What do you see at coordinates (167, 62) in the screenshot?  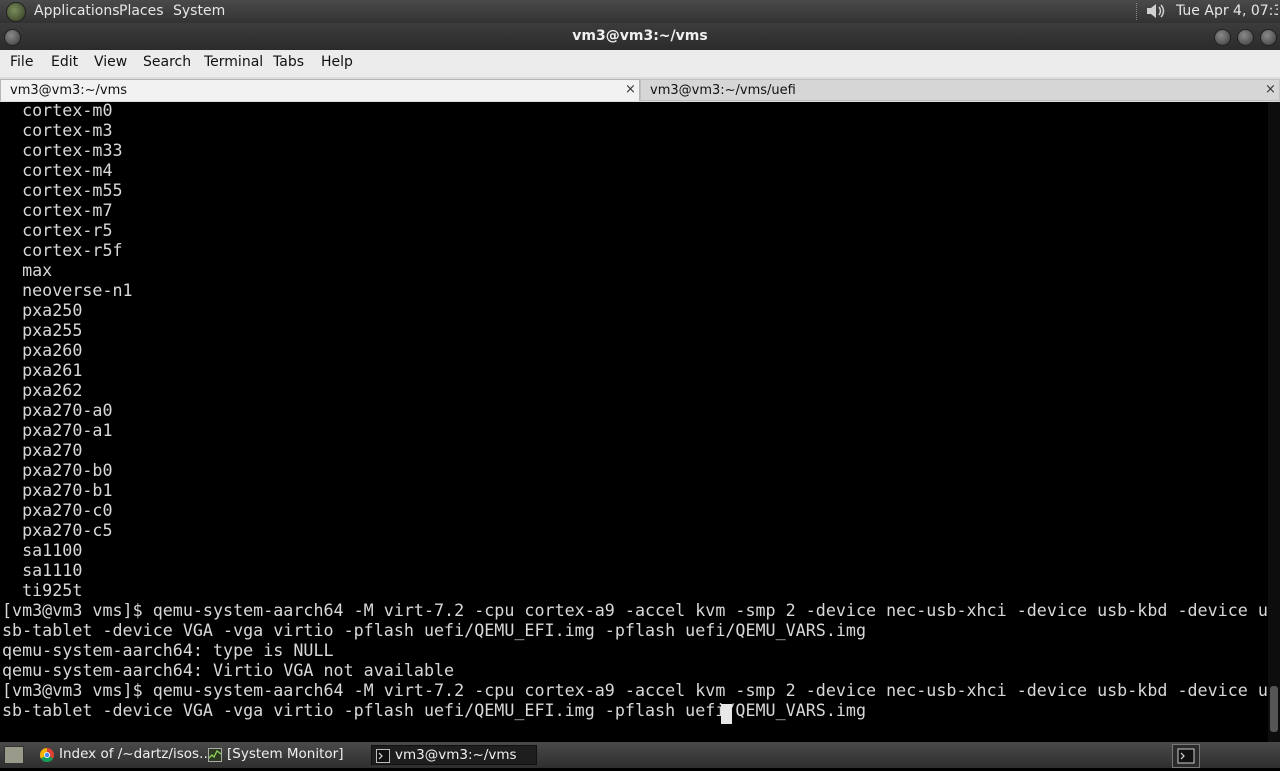 I see `menu-search: Search` at bounding box center [167, 62].